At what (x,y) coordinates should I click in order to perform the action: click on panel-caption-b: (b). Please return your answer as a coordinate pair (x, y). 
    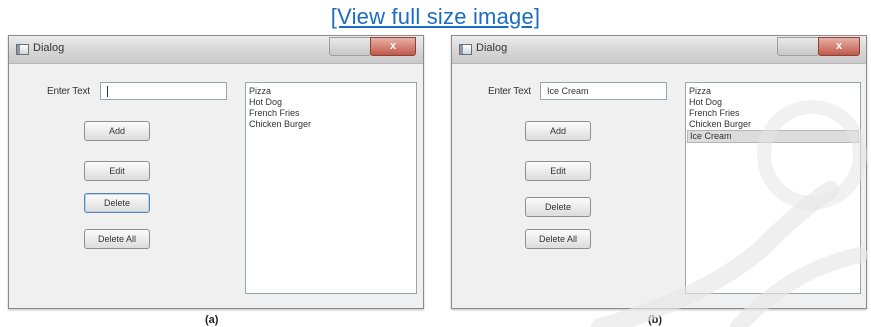
    Looking at the image, I should click on (655, 320).